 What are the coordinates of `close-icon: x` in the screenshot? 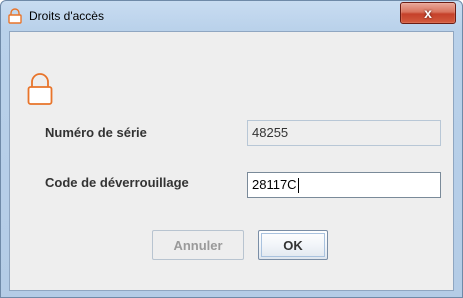 It's located at (428, 13).